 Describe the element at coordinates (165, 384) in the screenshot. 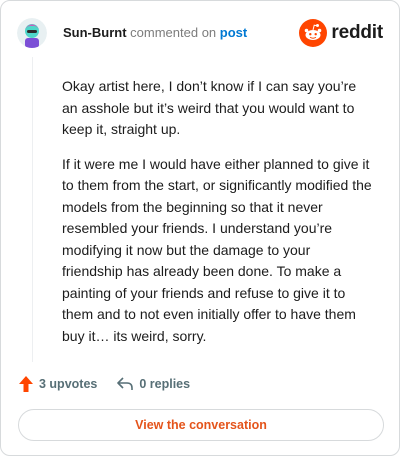

I see `reply-count: 0 replies` at that location.